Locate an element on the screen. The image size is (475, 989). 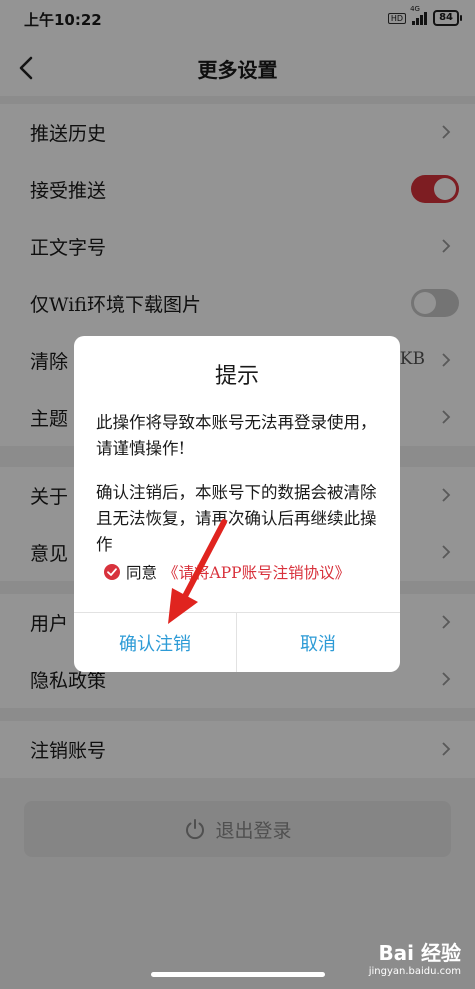
watermark-url: jingyan.baidu.com is located at coordinates (414, 971).